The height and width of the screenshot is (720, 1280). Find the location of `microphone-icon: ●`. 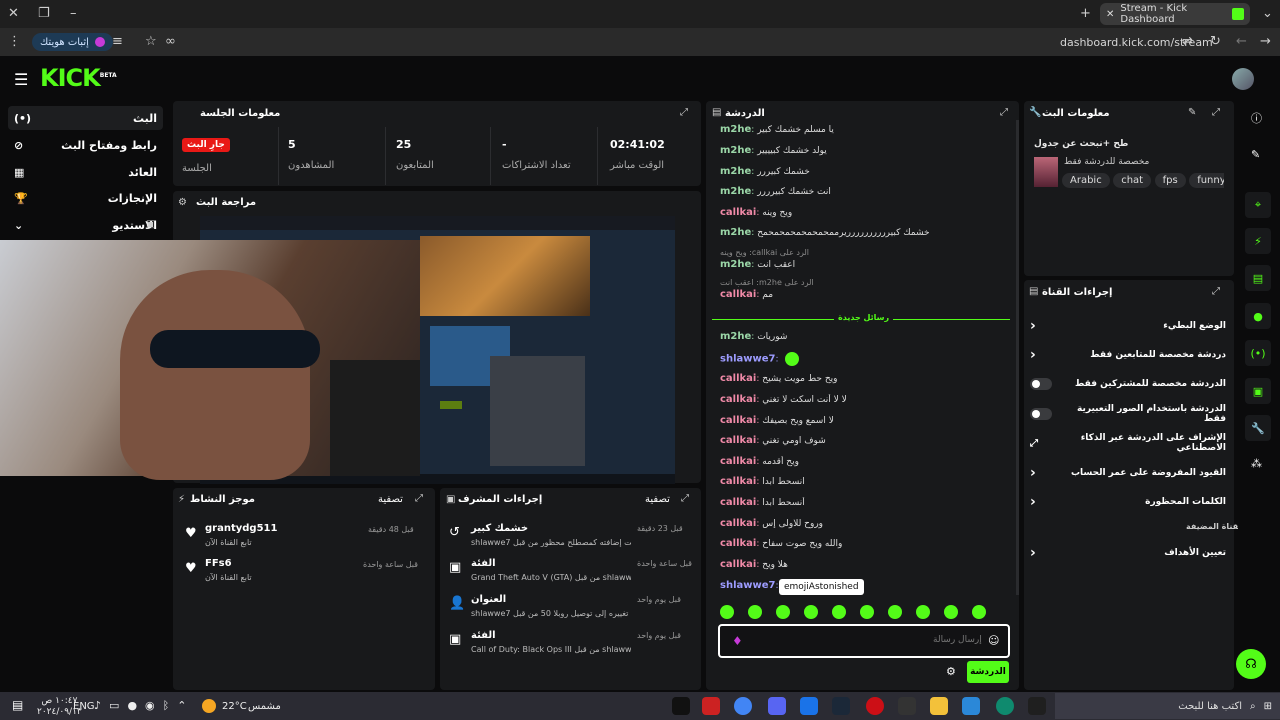

microphone-icon: ● is located at coordinates (132, 705).